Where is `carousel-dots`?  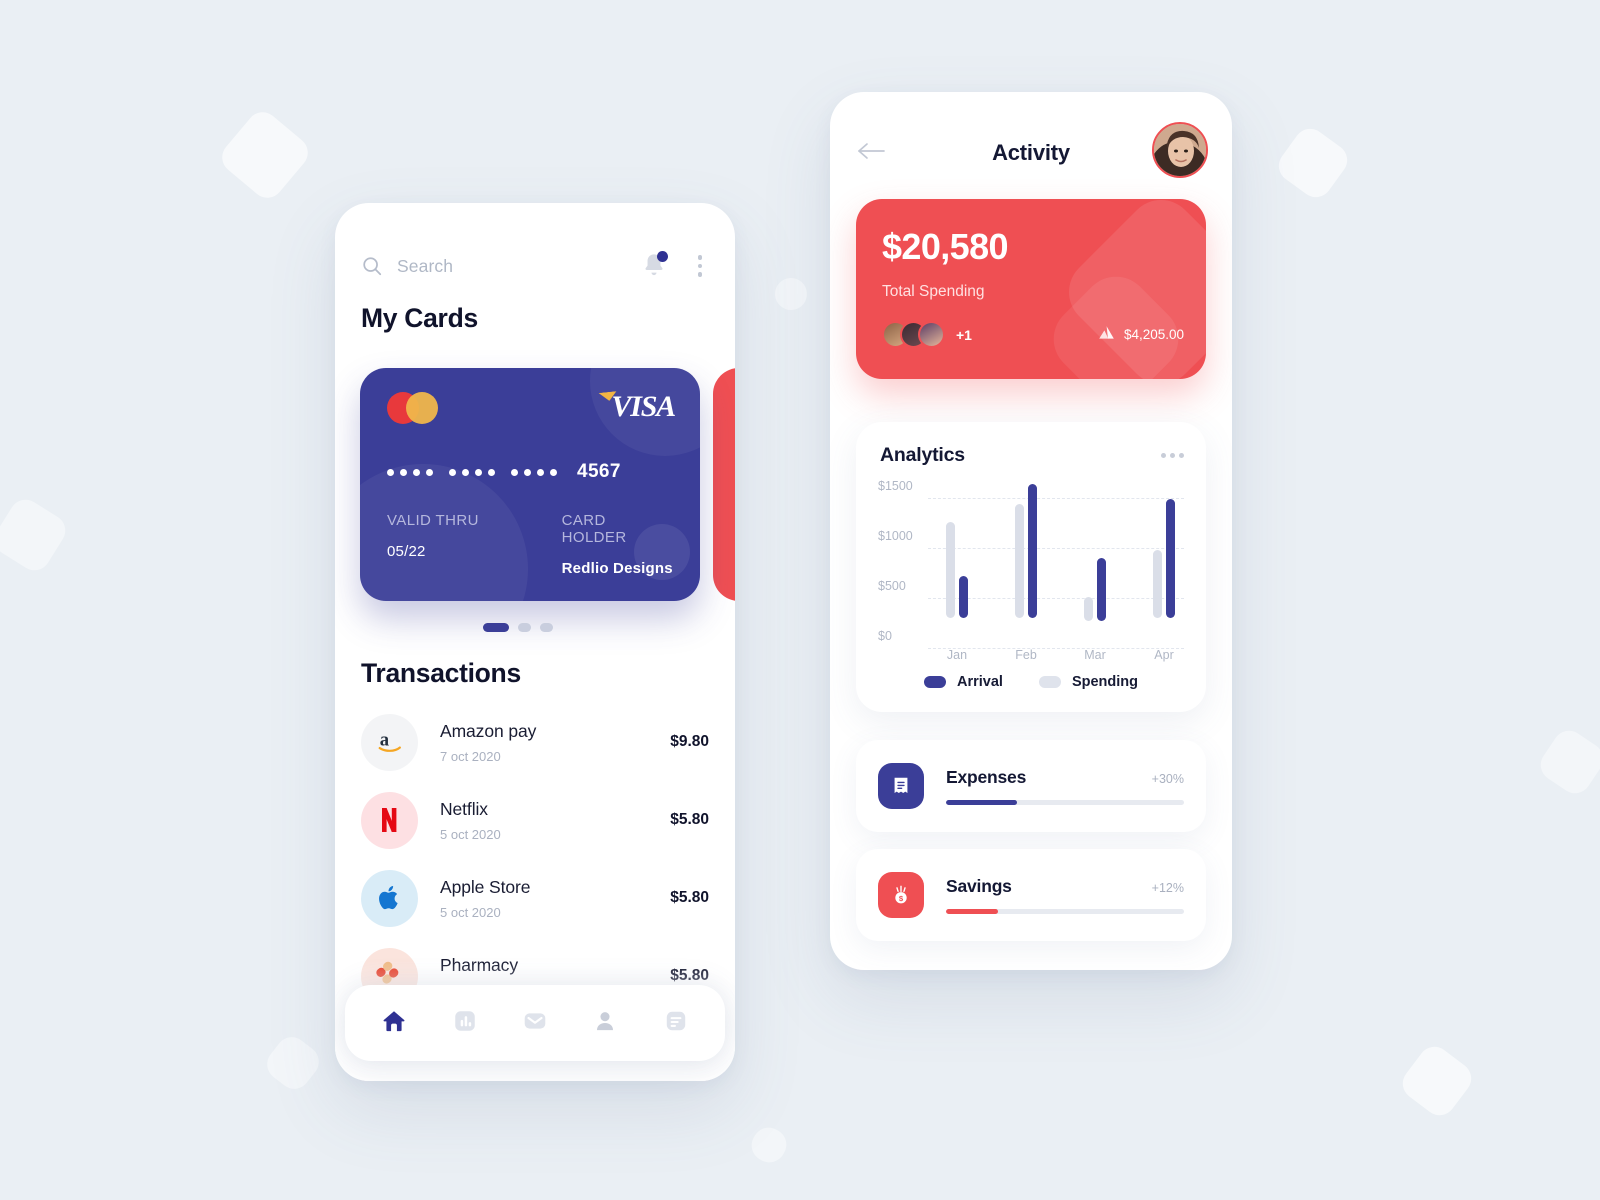 carousel-dots is located at coordinates (517, 627).